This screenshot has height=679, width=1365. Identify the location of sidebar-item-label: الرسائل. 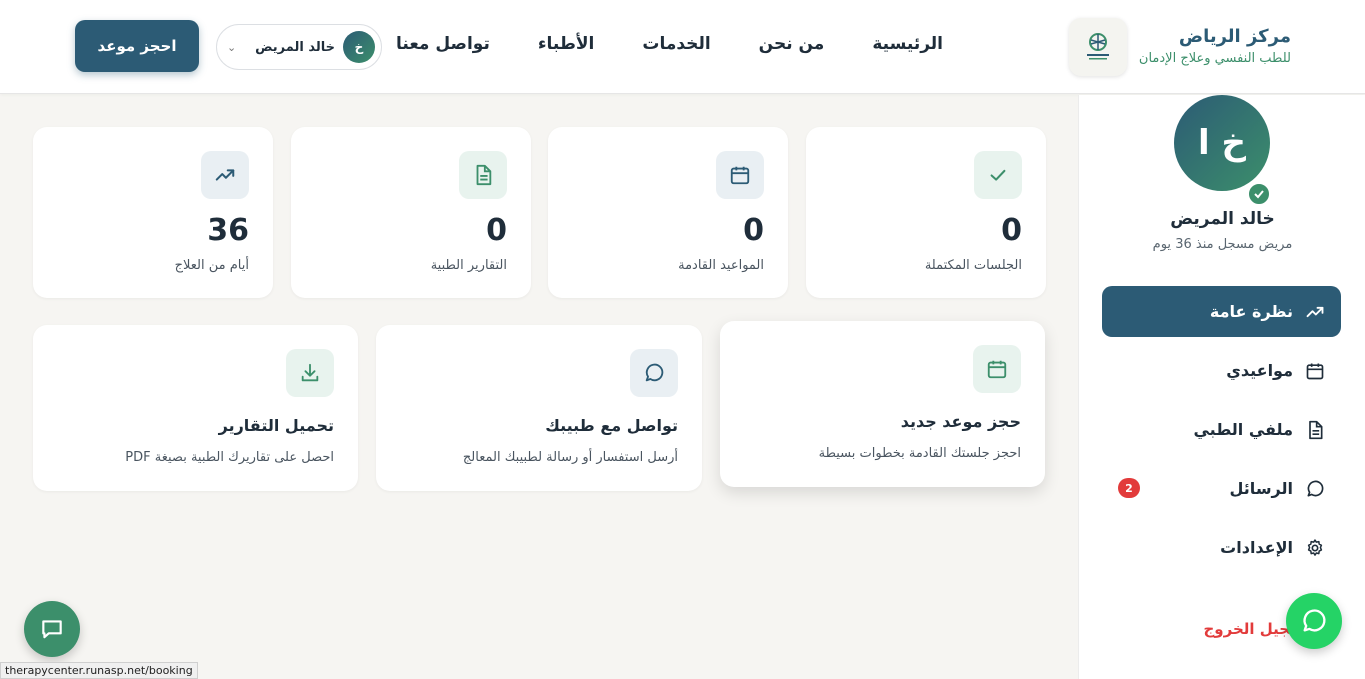
(1261, 488).